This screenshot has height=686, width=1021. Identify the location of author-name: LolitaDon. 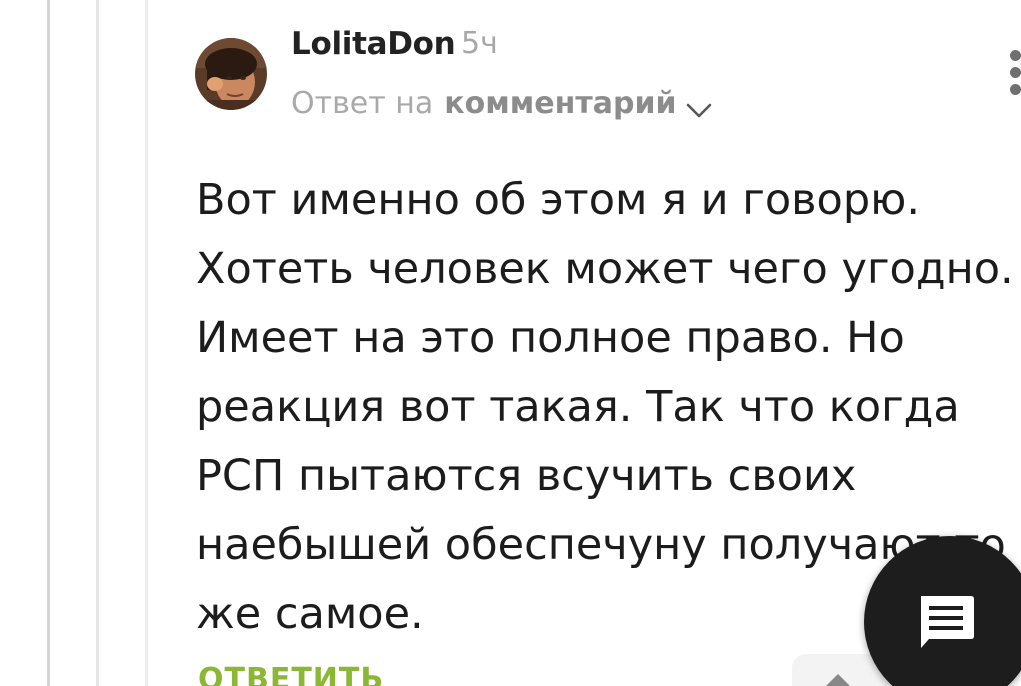
(373, 44).